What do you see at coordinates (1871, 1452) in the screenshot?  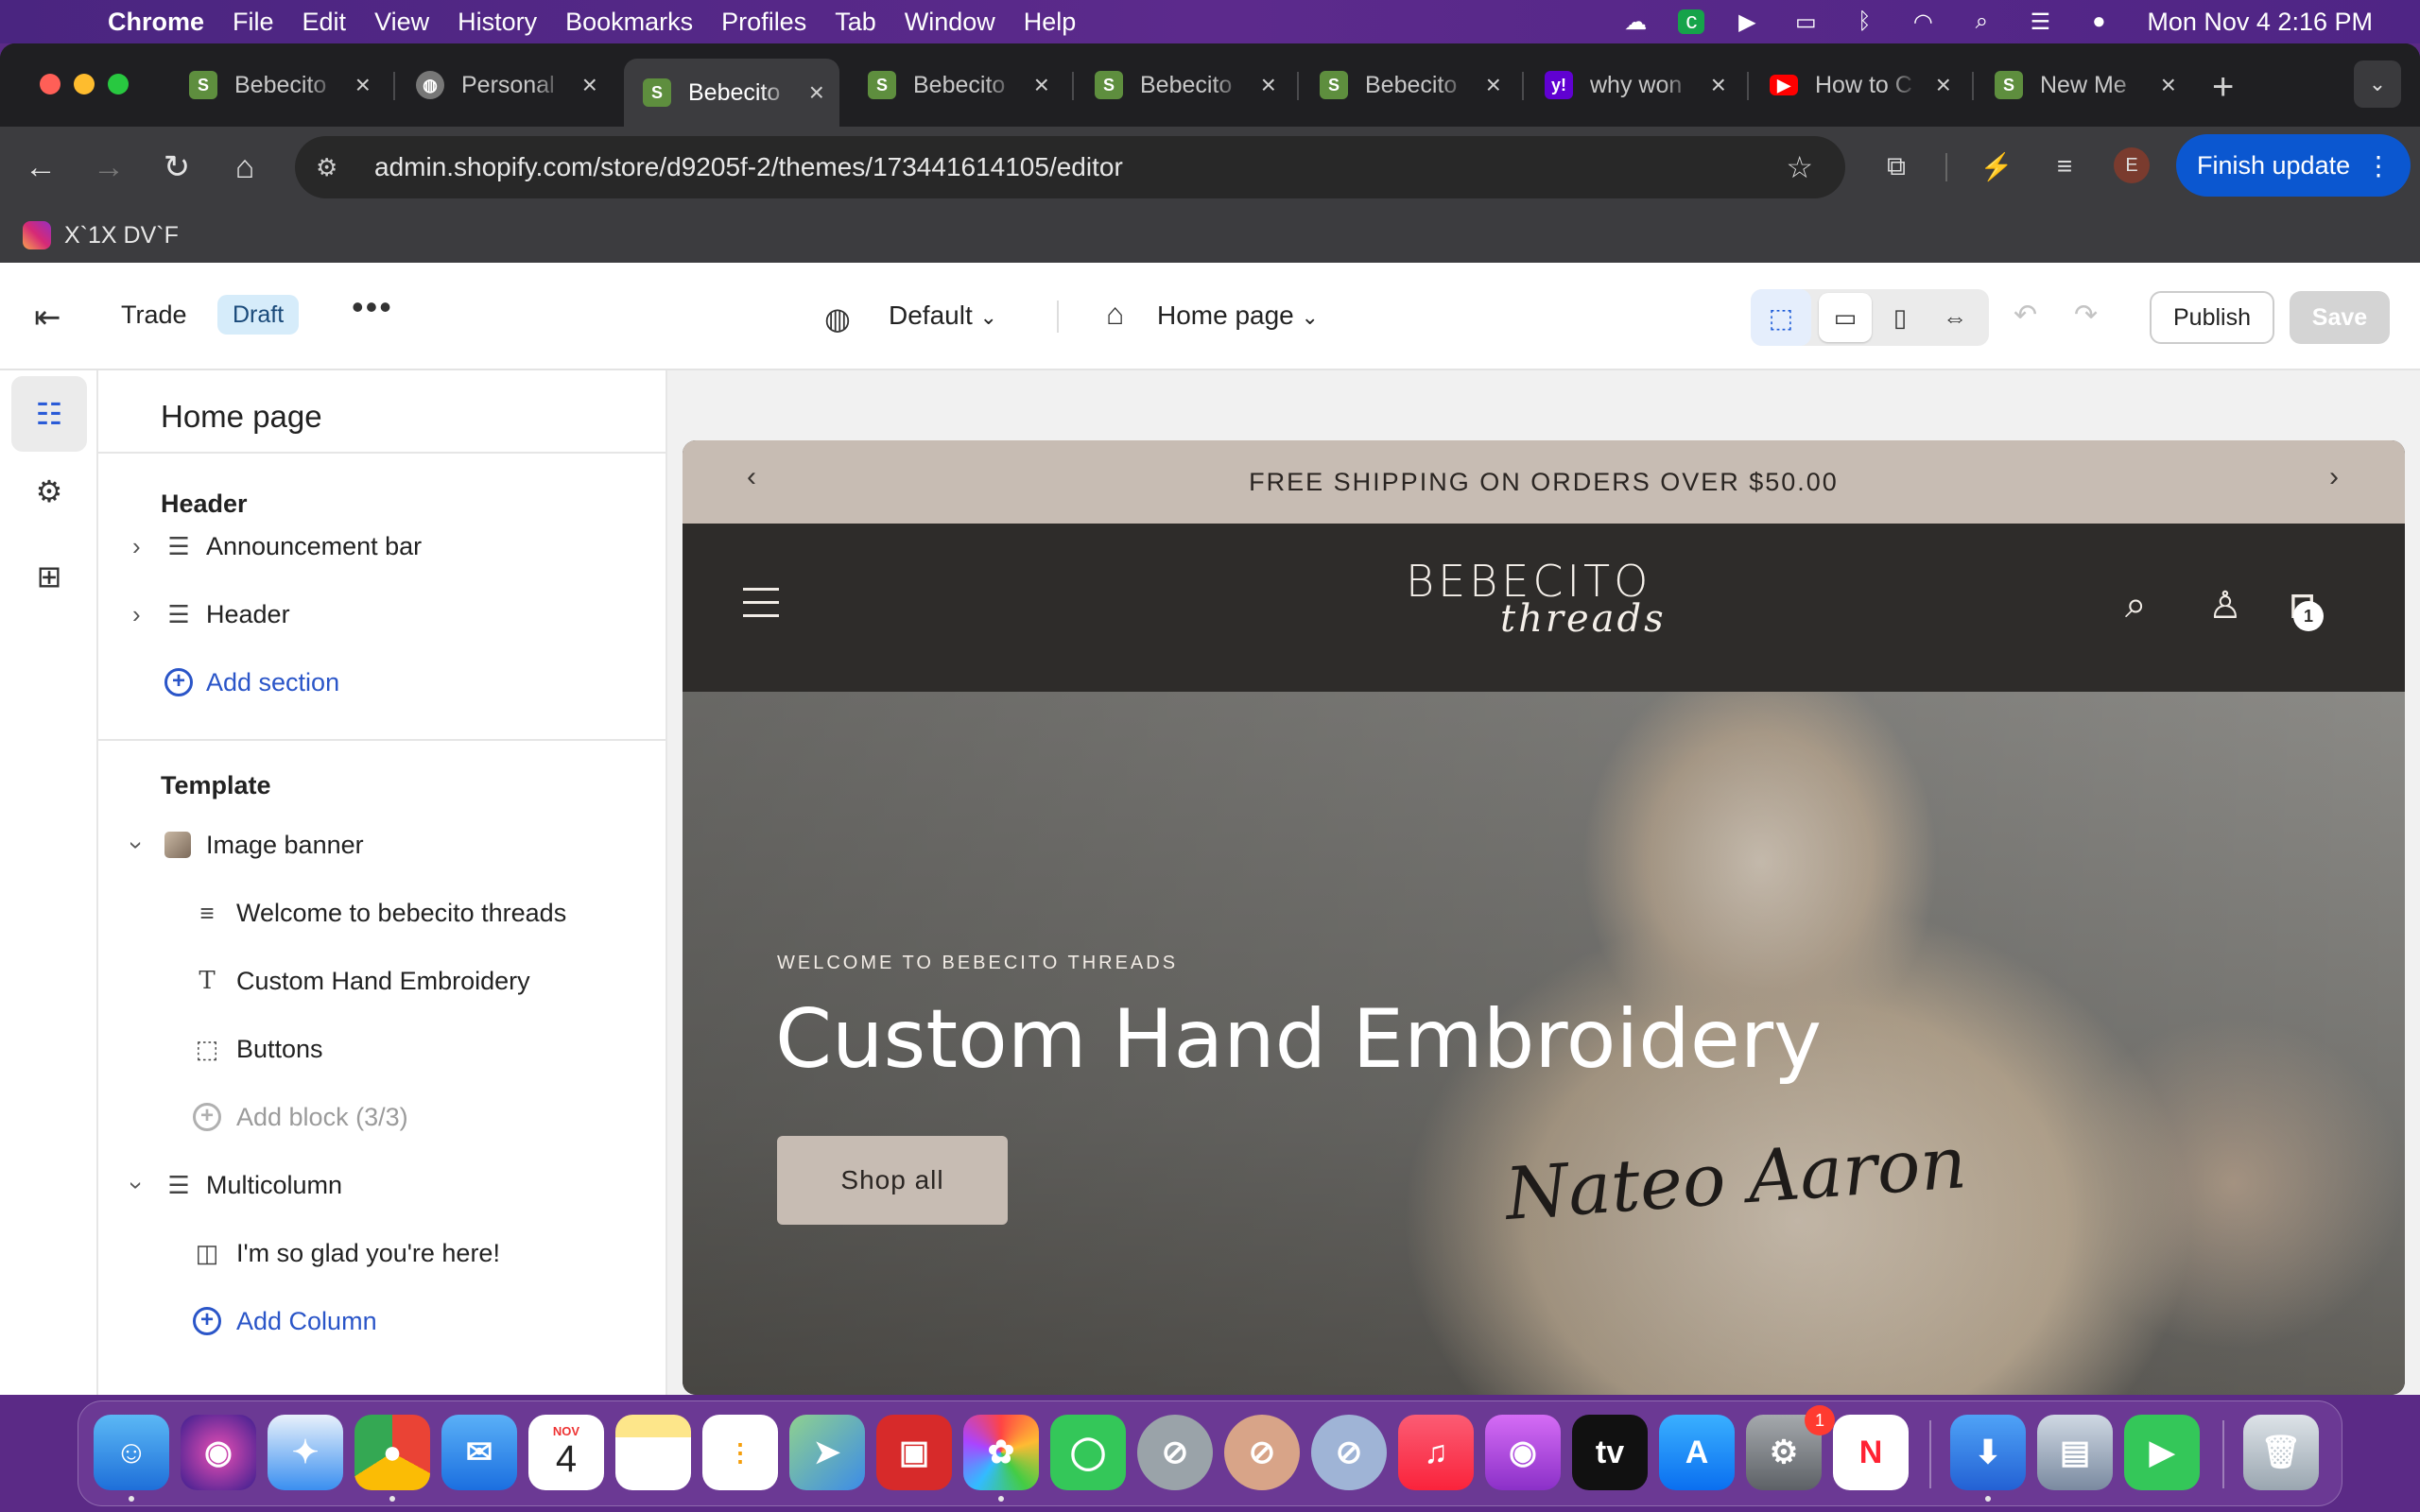 I see `news-icon: N` at bounding box center [1871, 1452].